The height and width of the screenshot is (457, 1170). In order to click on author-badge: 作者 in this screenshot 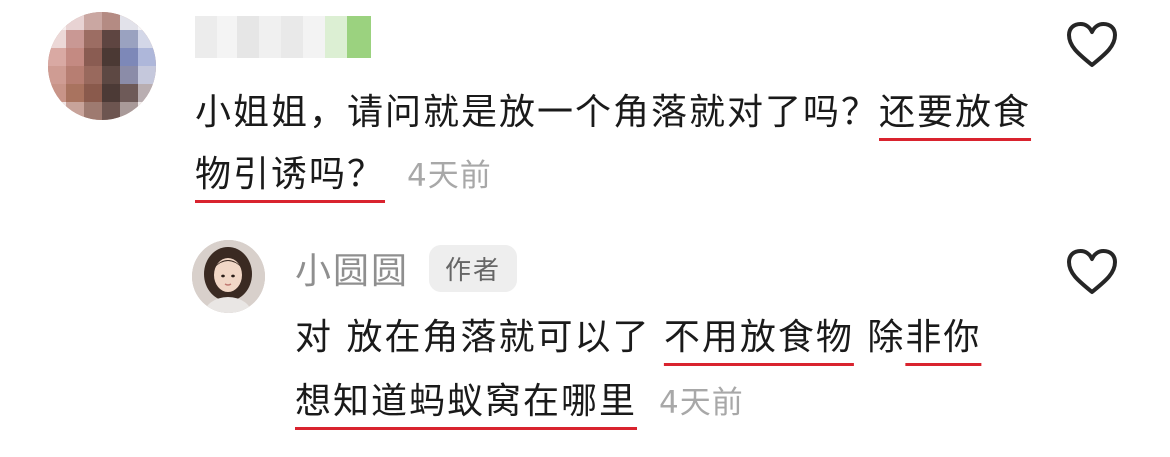, I will do `click(473, 268)`.